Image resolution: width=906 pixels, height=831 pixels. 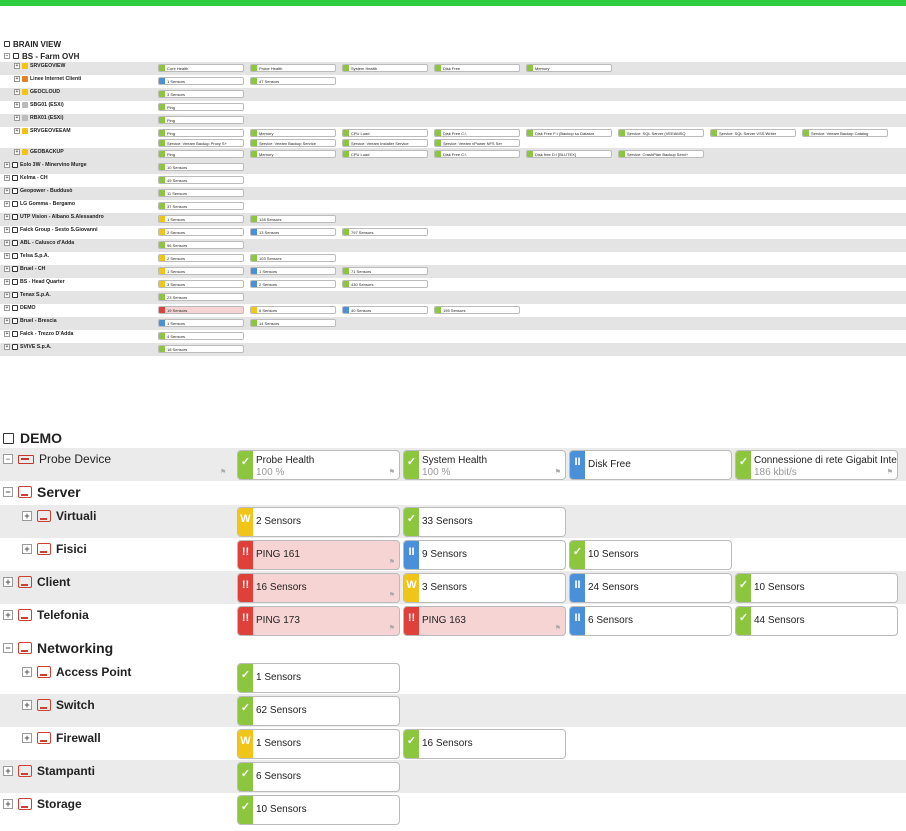 What do you see at coordinates (45, 165) in the screenshot?
I see `group-node: + Eolo 3W - Minervino Murge` at bounding box center [45, 165].